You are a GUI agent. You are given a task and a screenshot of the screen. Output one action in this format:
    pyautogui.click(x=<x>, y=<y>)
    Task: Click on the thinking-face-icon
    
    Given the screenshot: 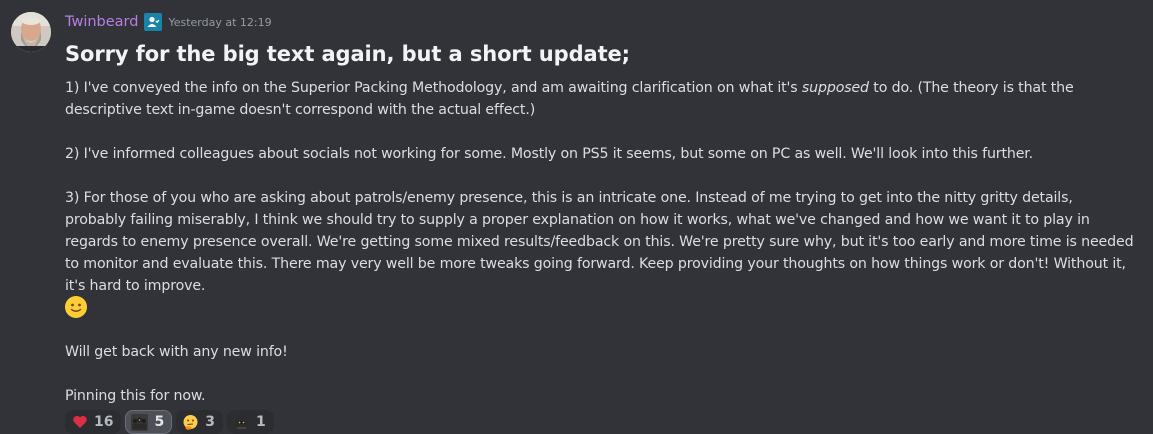 What is the action you would take?
    pyautogui.click(x=190, y=422)
    